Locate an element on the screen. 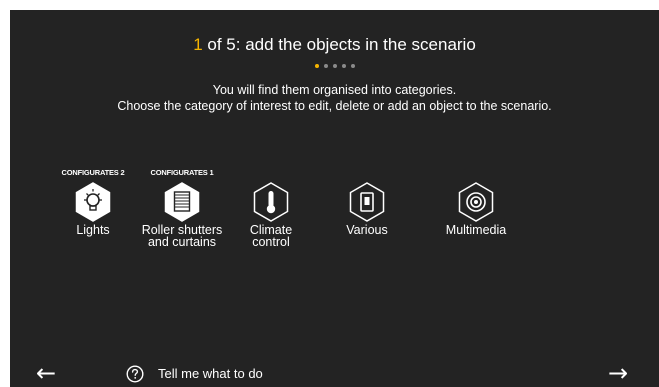 The width and height of the screenshot is (659, 387). speaker-icon is located at coordinates (476, 202).